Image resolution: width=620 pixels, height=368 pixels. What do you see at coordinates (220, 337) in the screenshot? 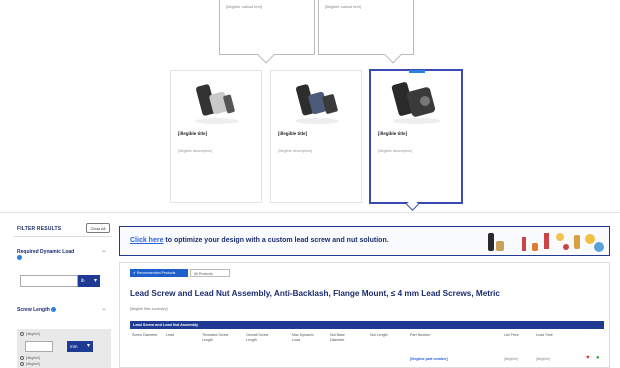
I see `col-header: Threaded Screw Length` at bounding box center [220, 337].